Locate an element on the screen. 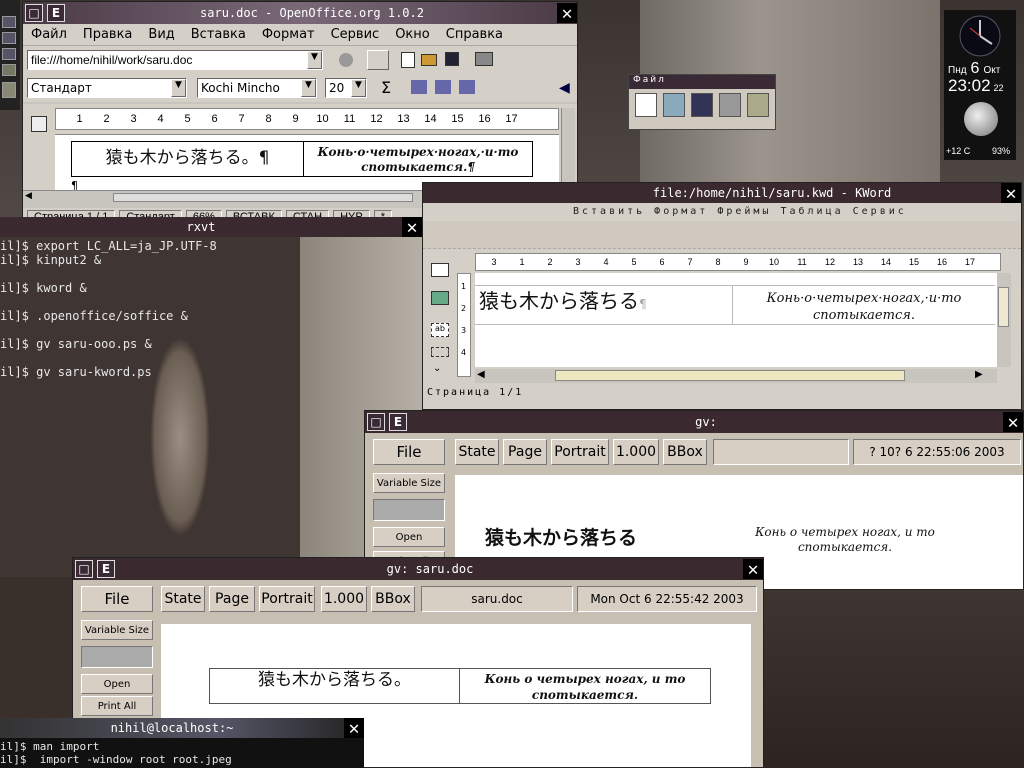 The width and height of the screenshot is (1024, 768). gv1-state-button: State is located at coordinates (477, 452).